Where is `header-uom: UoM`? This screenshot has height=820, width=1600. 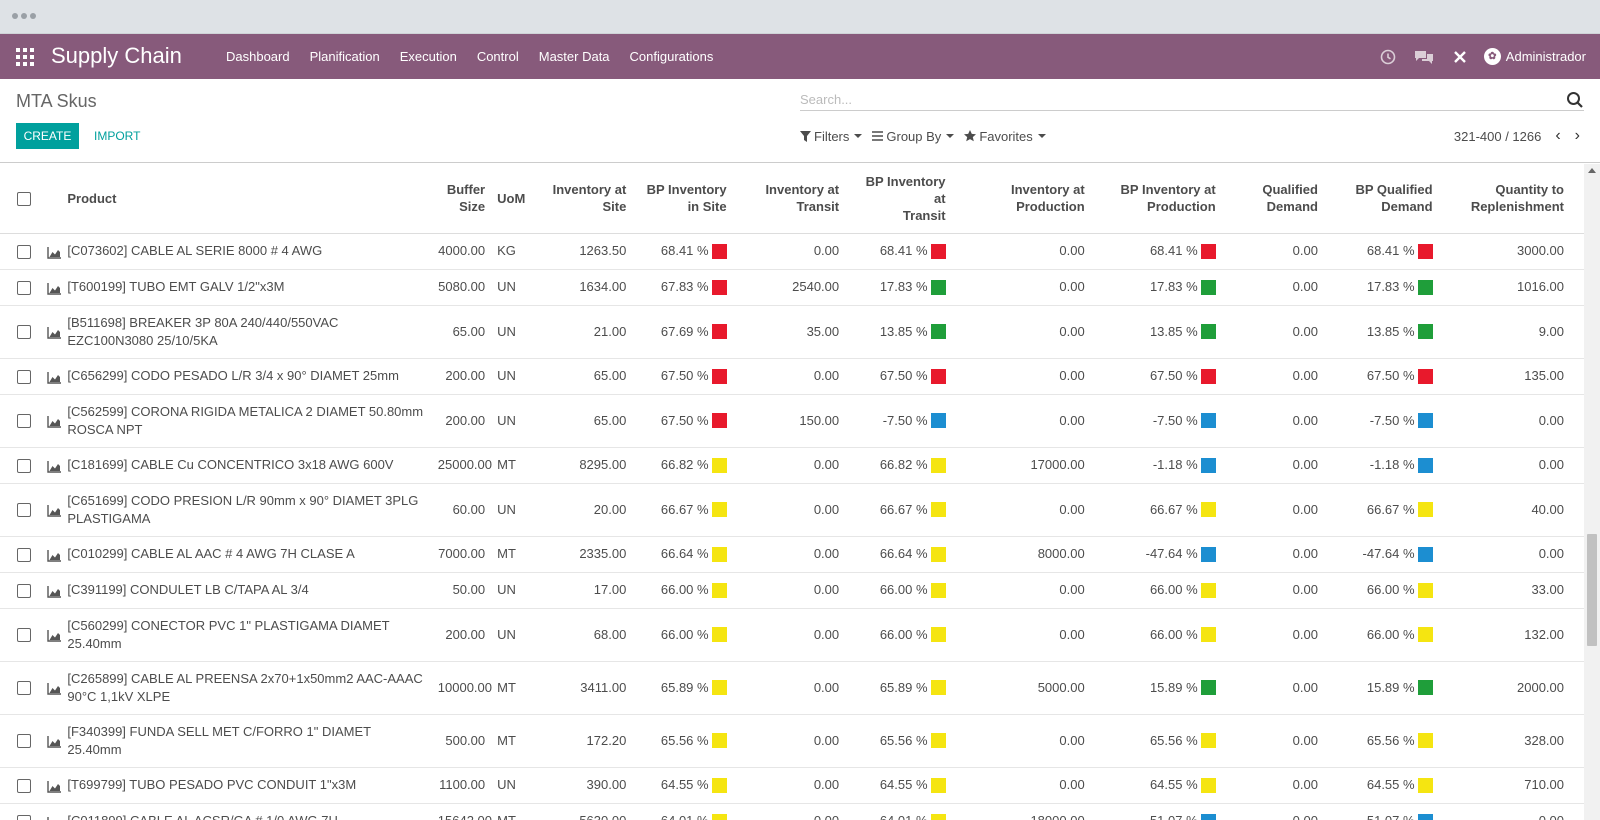
header-uom: UoM is located at coordinates (513, 199).